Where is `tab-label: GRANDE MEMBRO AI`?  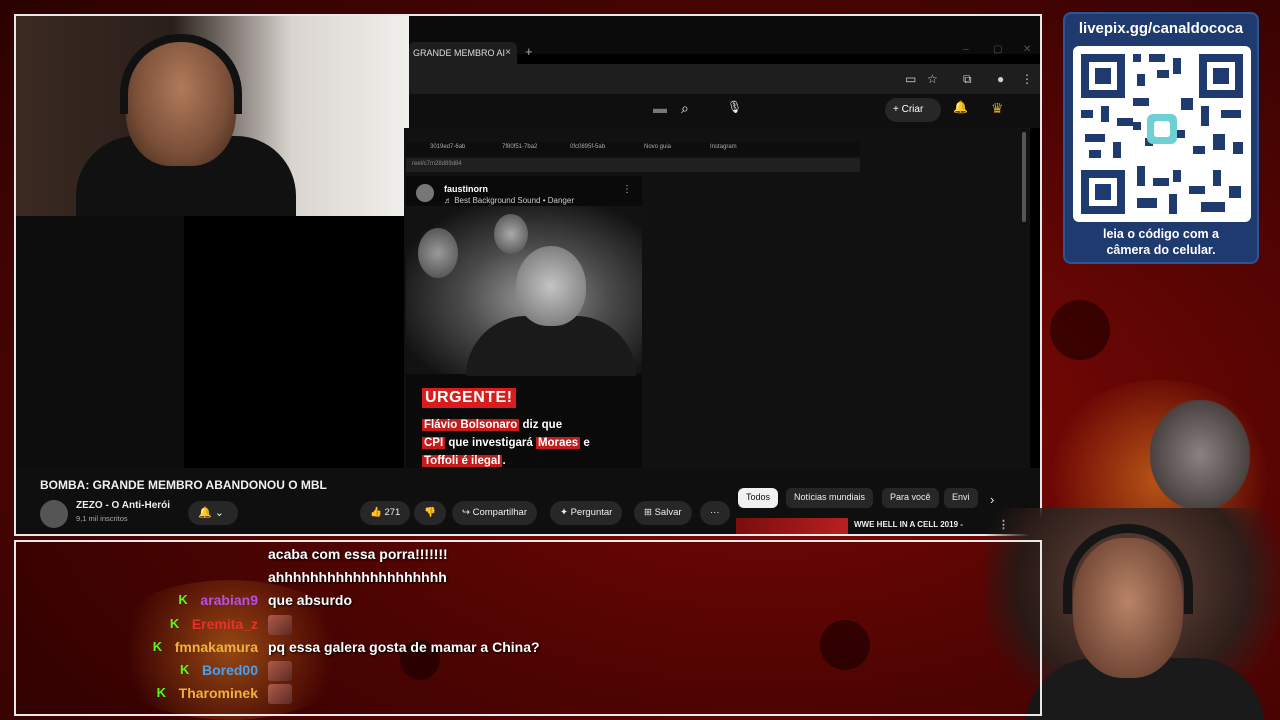
tab-label: GRANDE MEMBRO AI is located at coordinates (459, 53).